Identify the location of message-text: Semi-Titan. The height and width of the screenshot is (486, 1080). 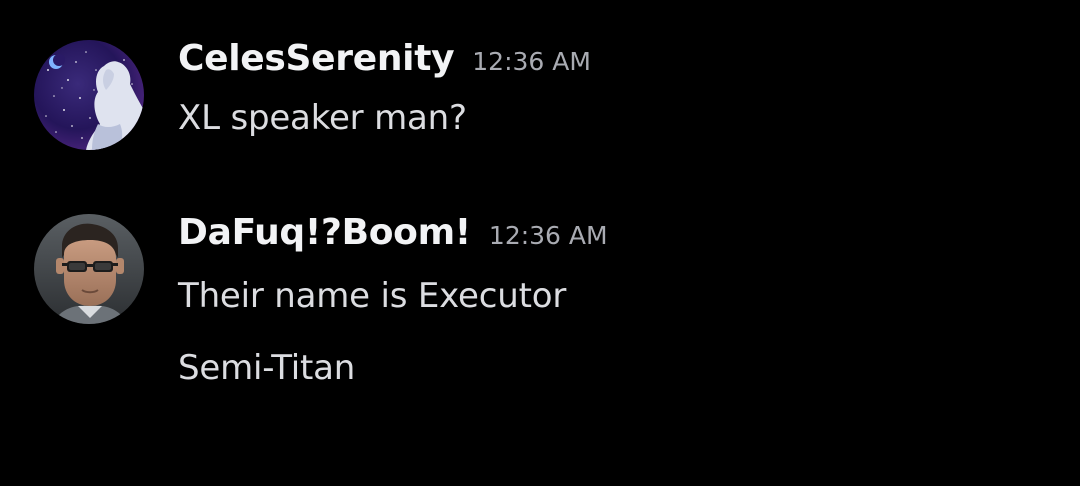
(267, 368).